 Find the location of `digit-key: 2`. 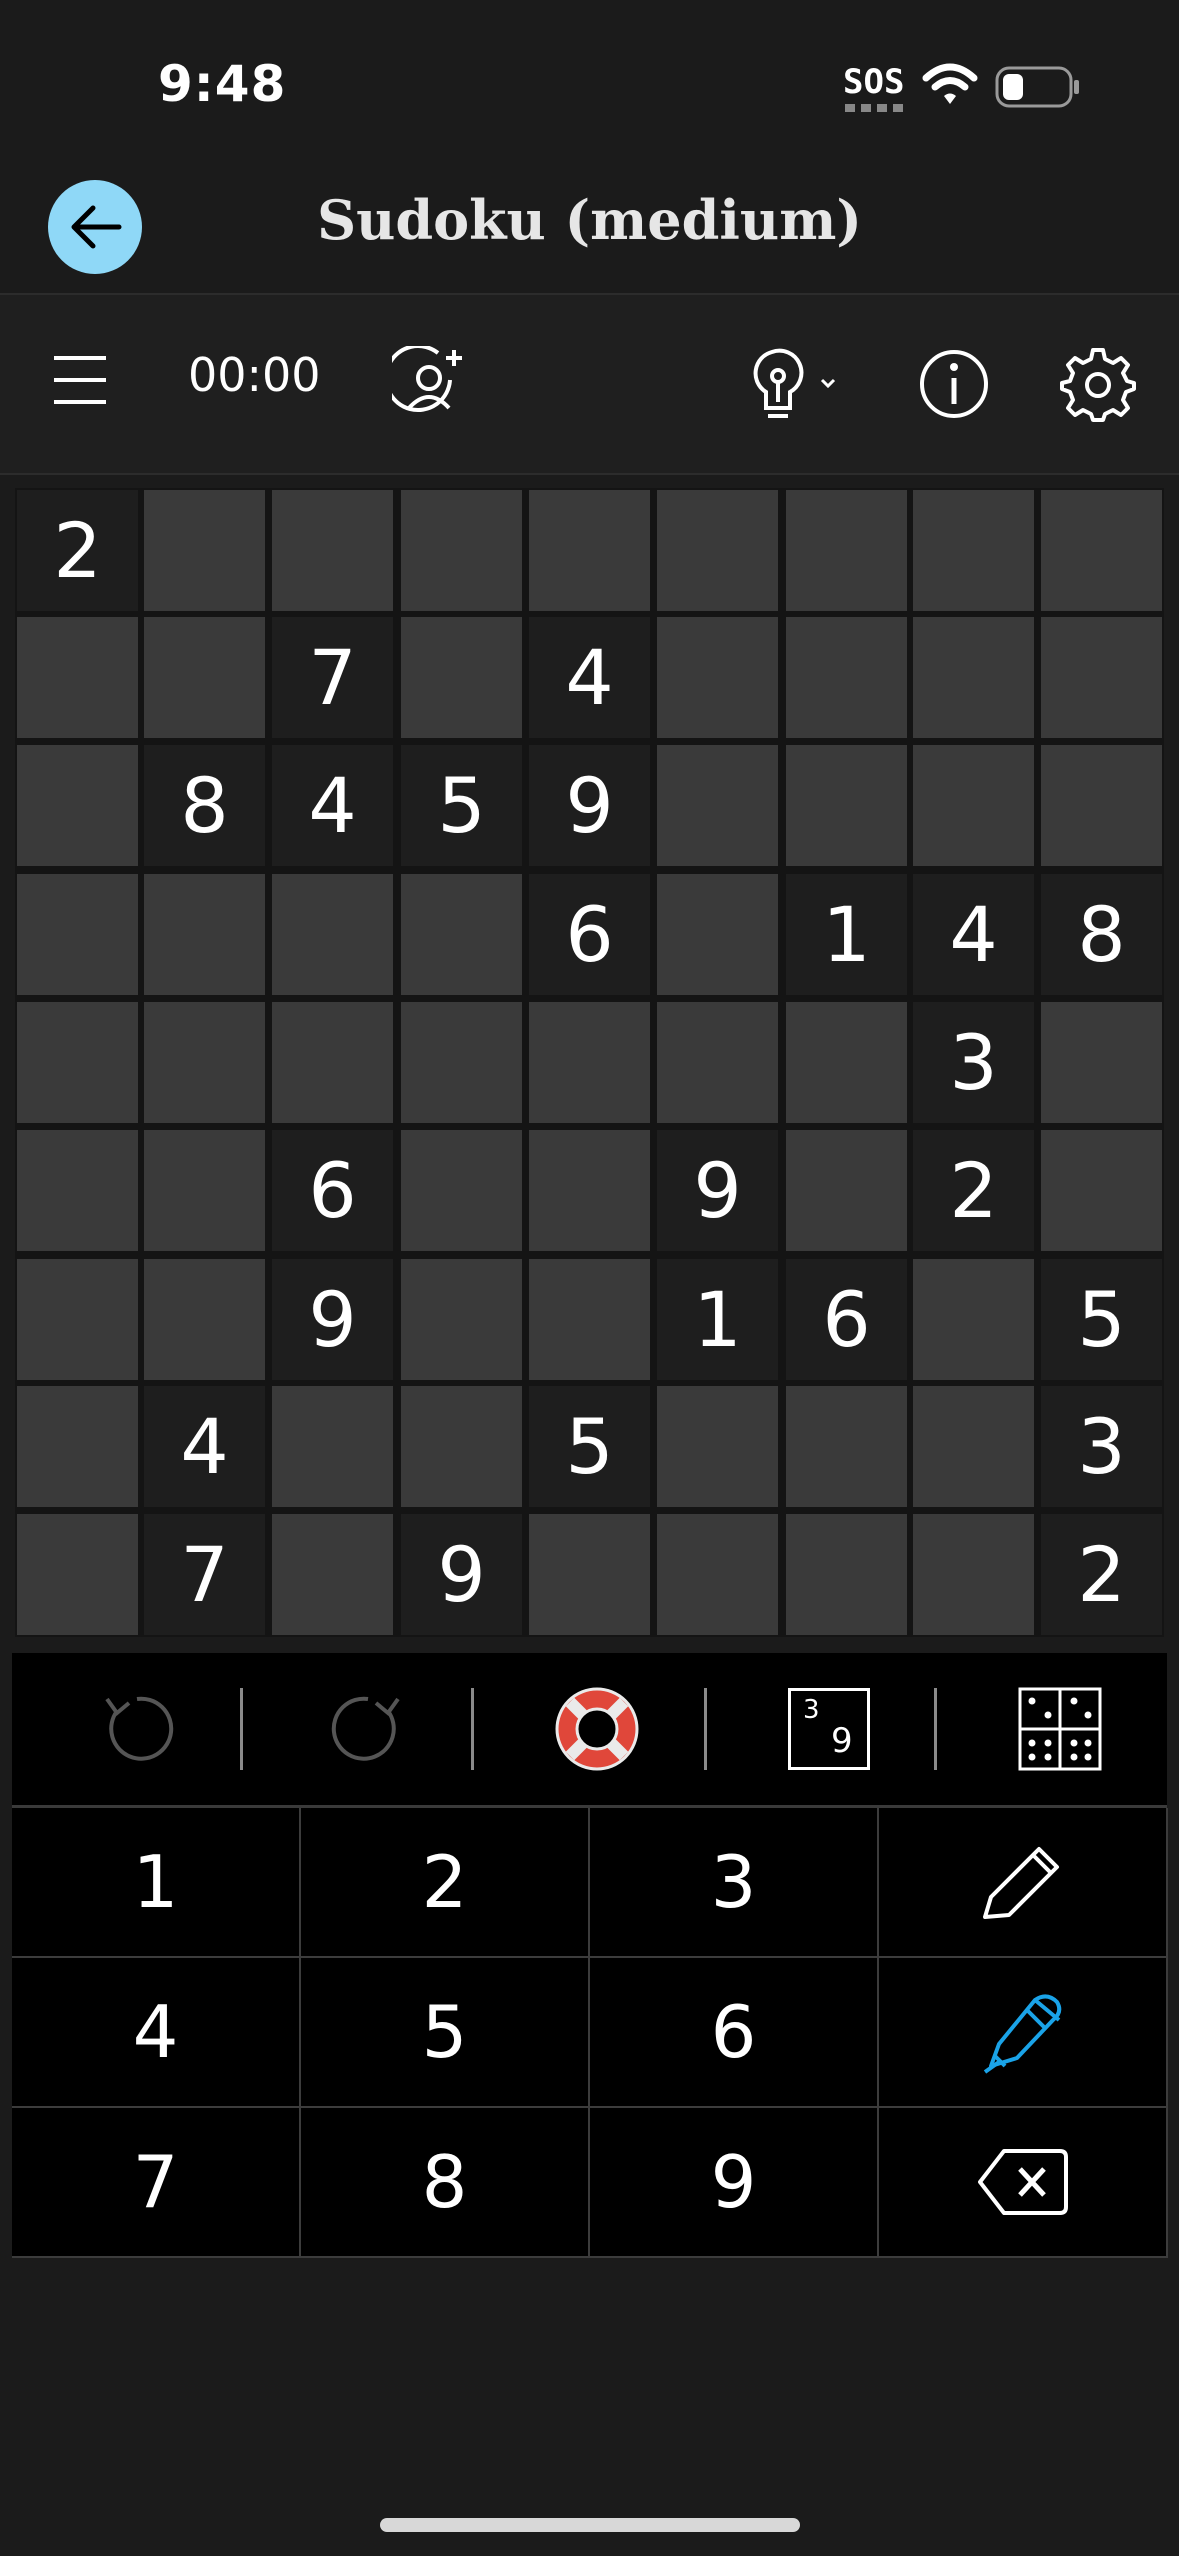

digit-key: 2 is located at coordinates (445, 1883).